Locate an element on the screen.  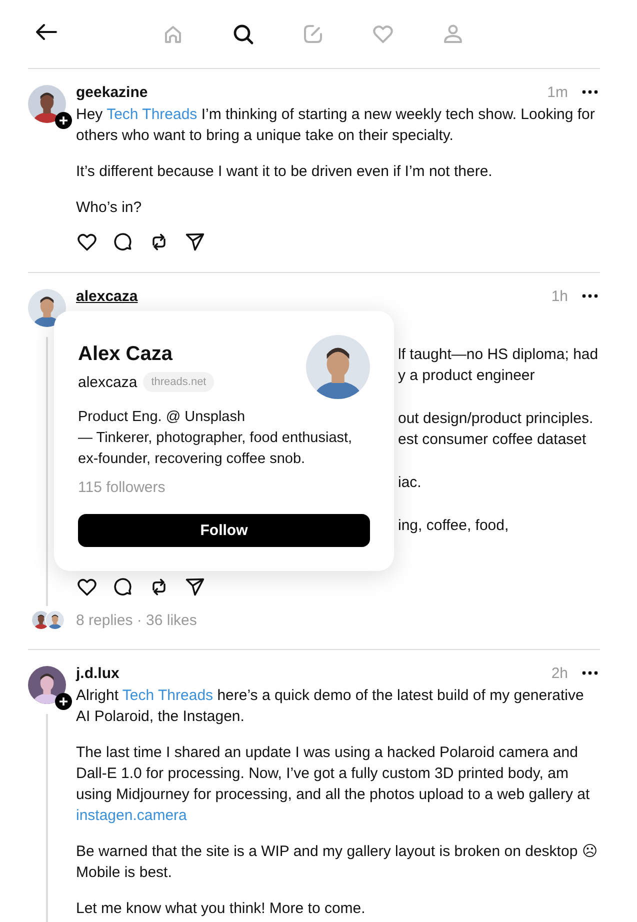
post-text: y a product engineer is located at coordinates (467, 376).